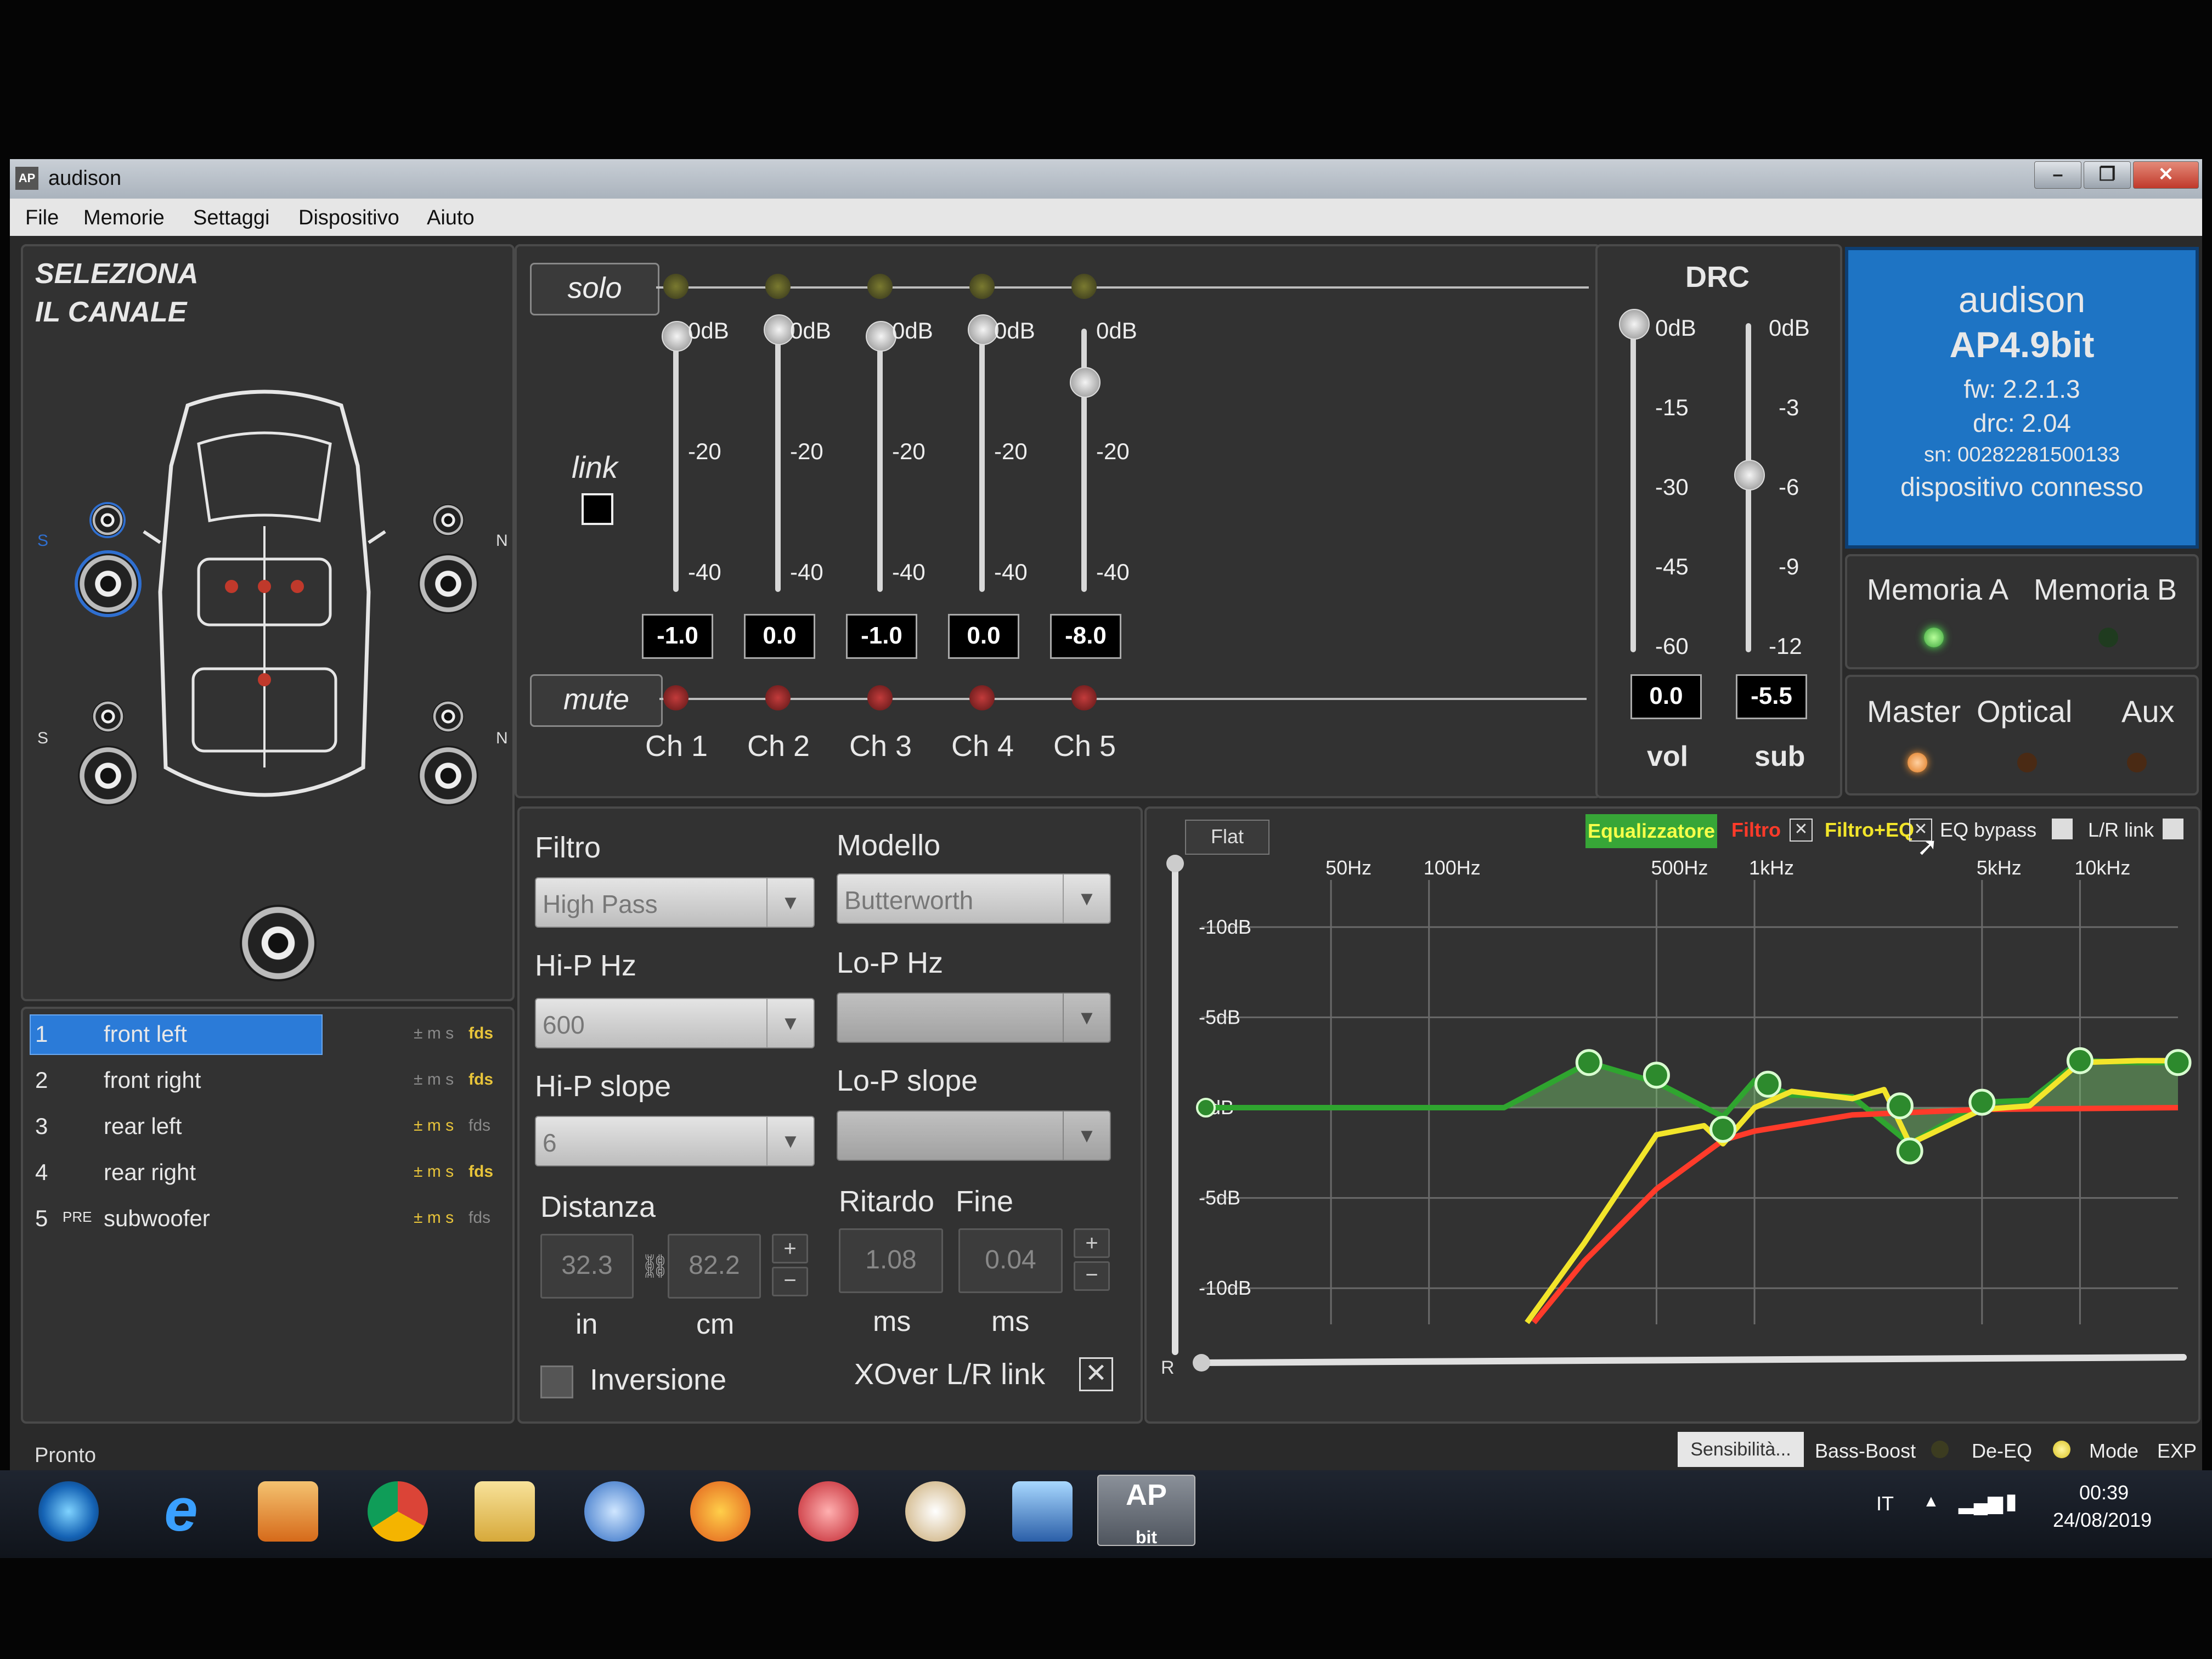 The height and width of the screenshot is (1659, 2212). I want to click on menu-memorie: Memorie, so click(124, 218).